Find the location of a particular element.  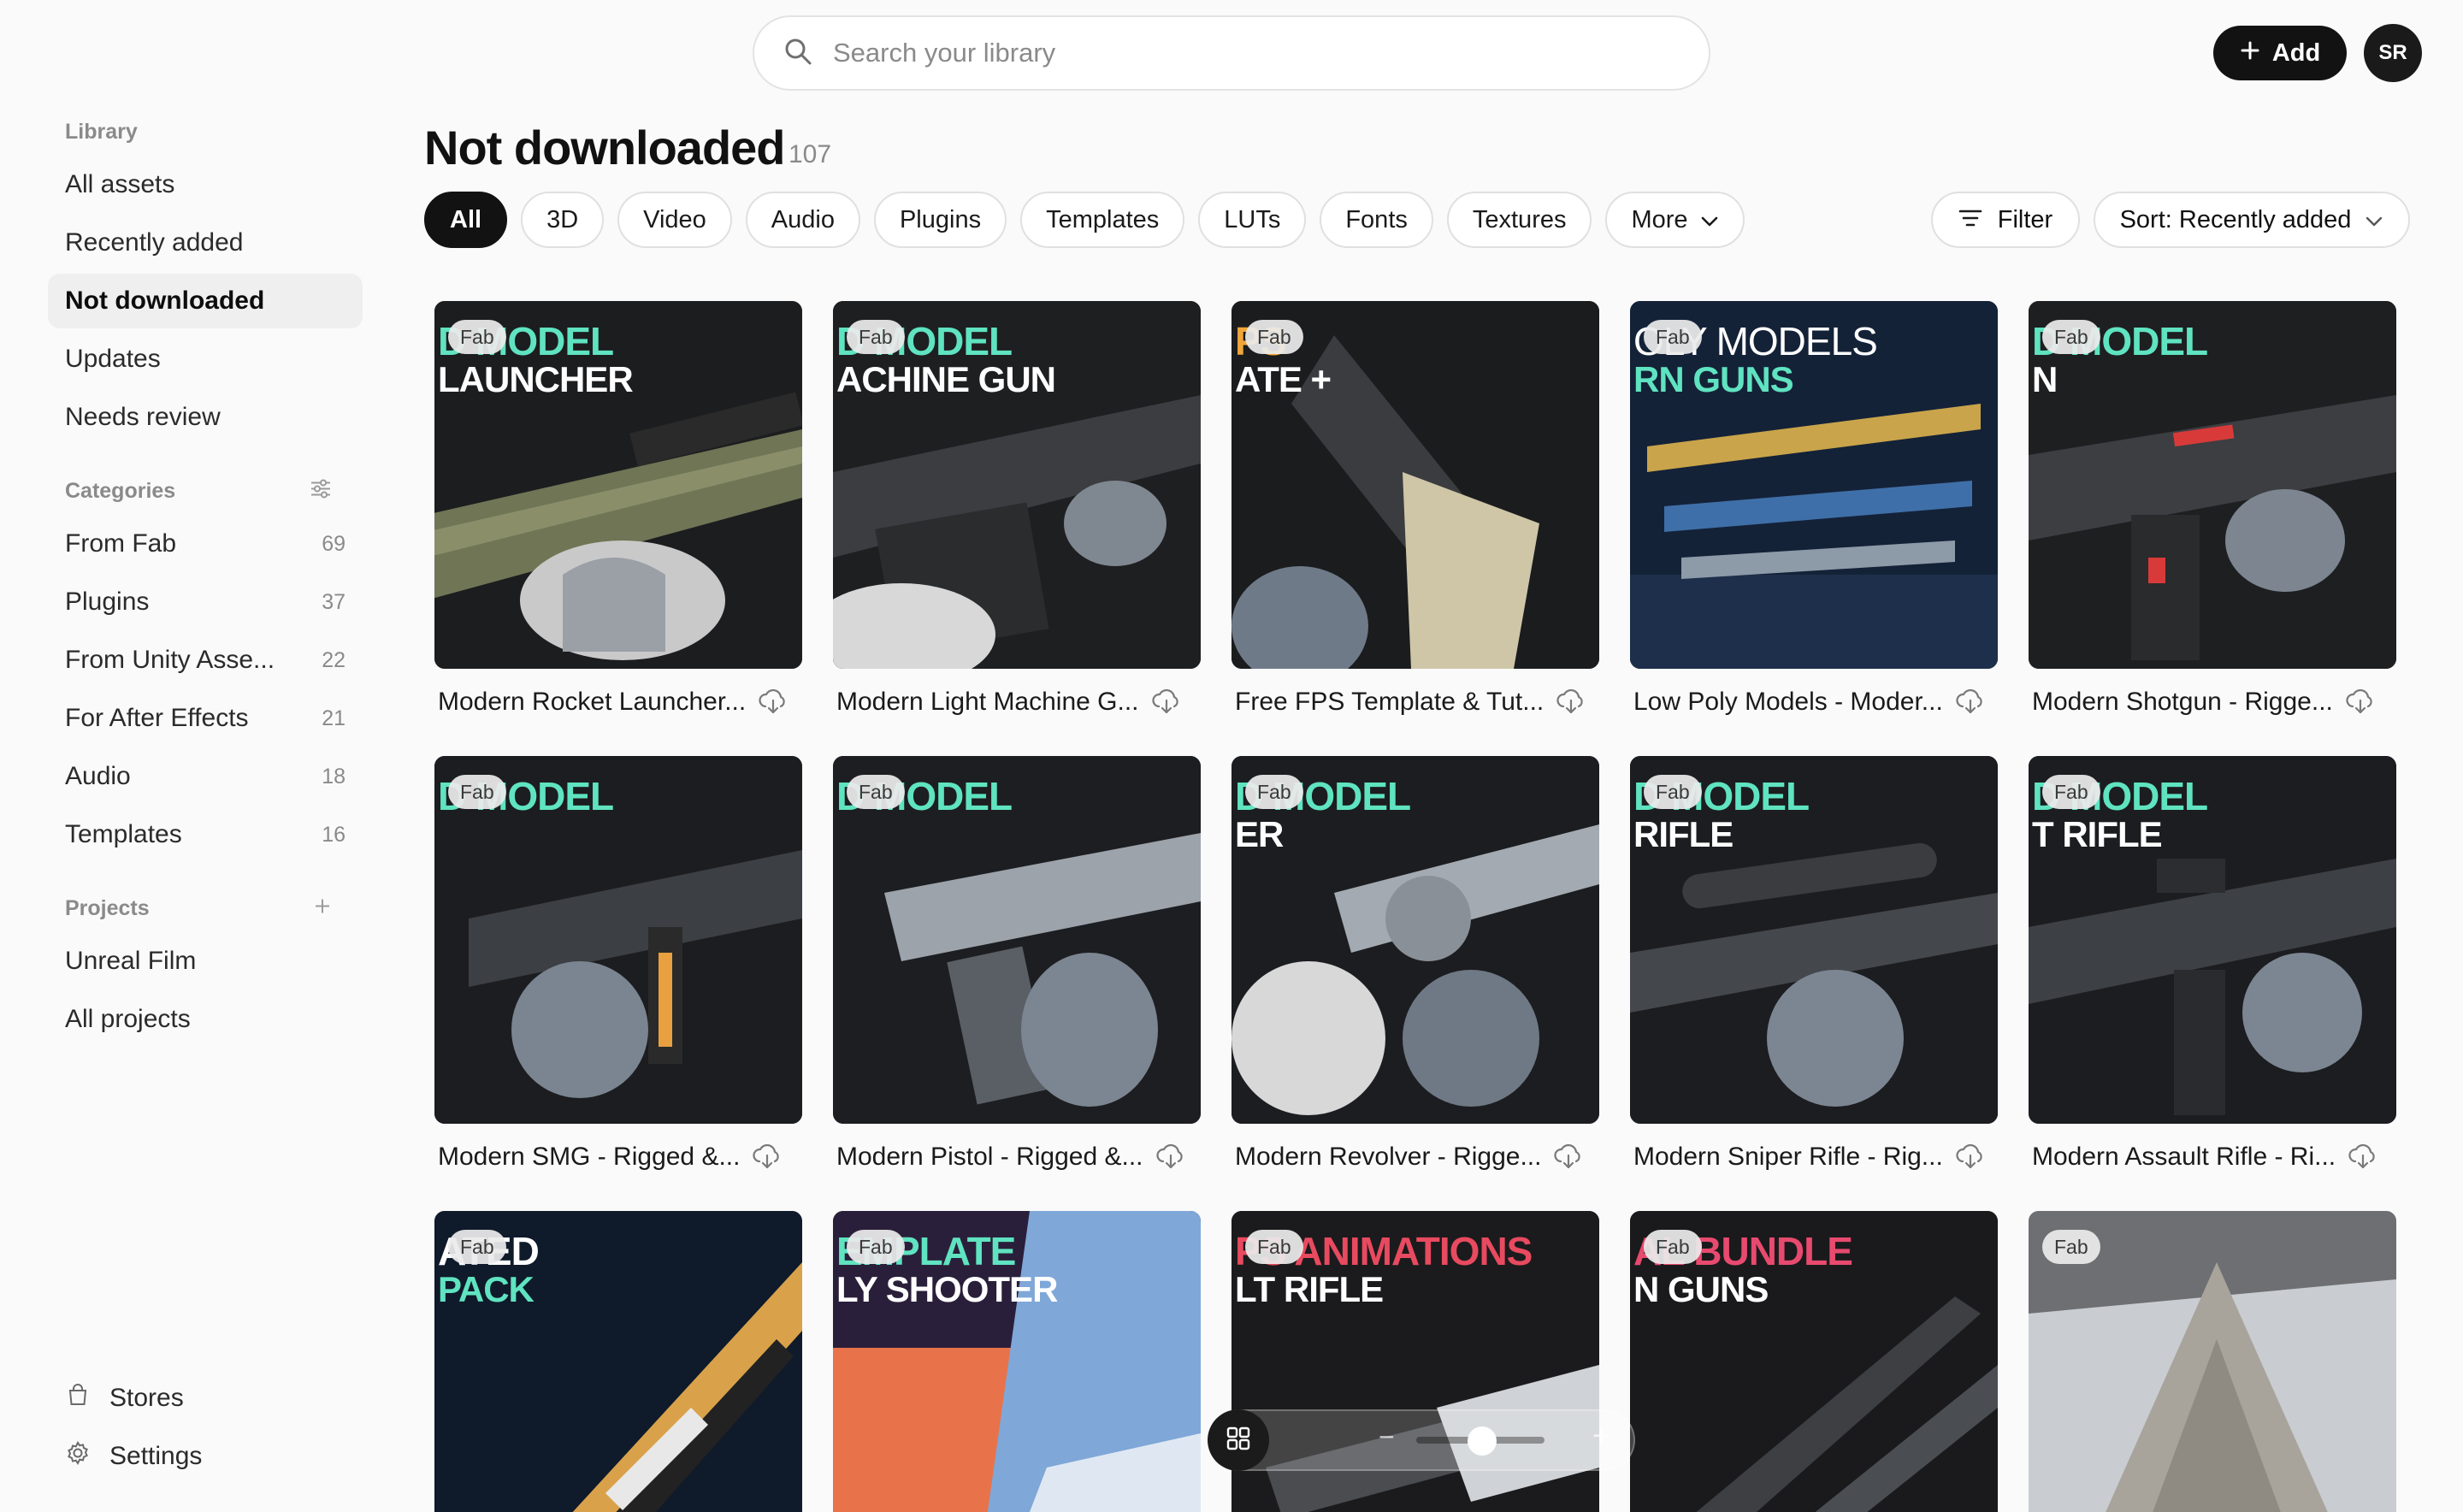

asset-thumbnail: AL BUNDLE N GUNS Fab is located at coordinates (1814, 1361).